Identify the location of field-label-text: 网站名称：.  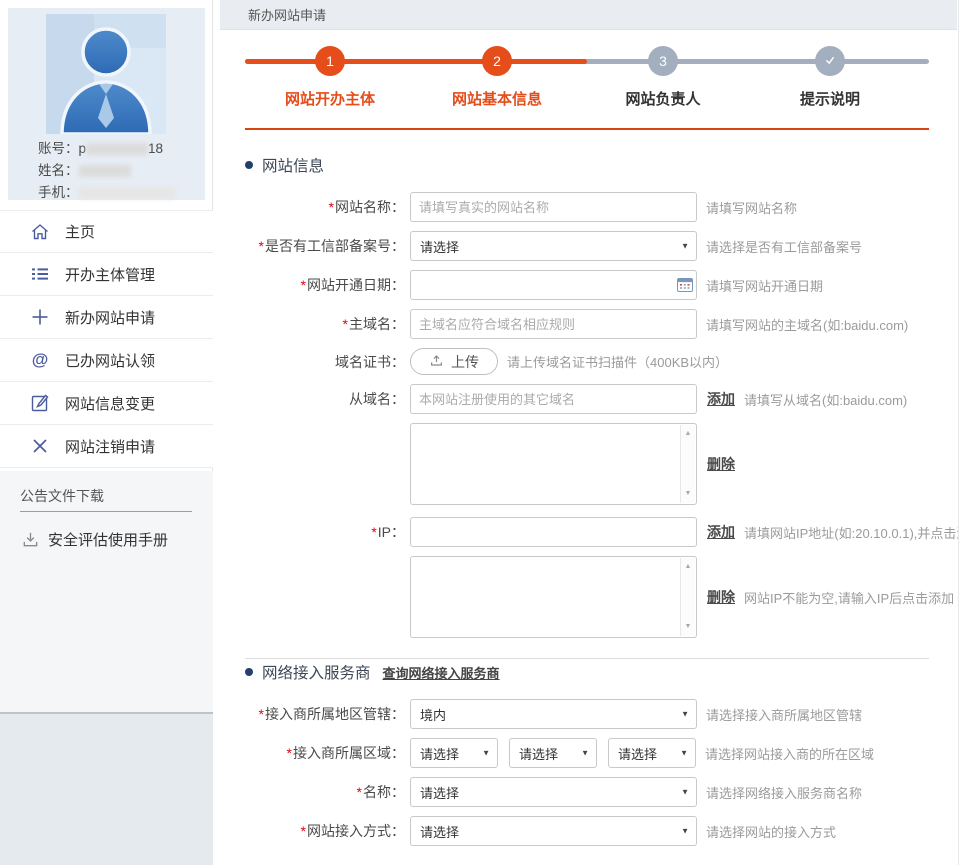
(370, 207).